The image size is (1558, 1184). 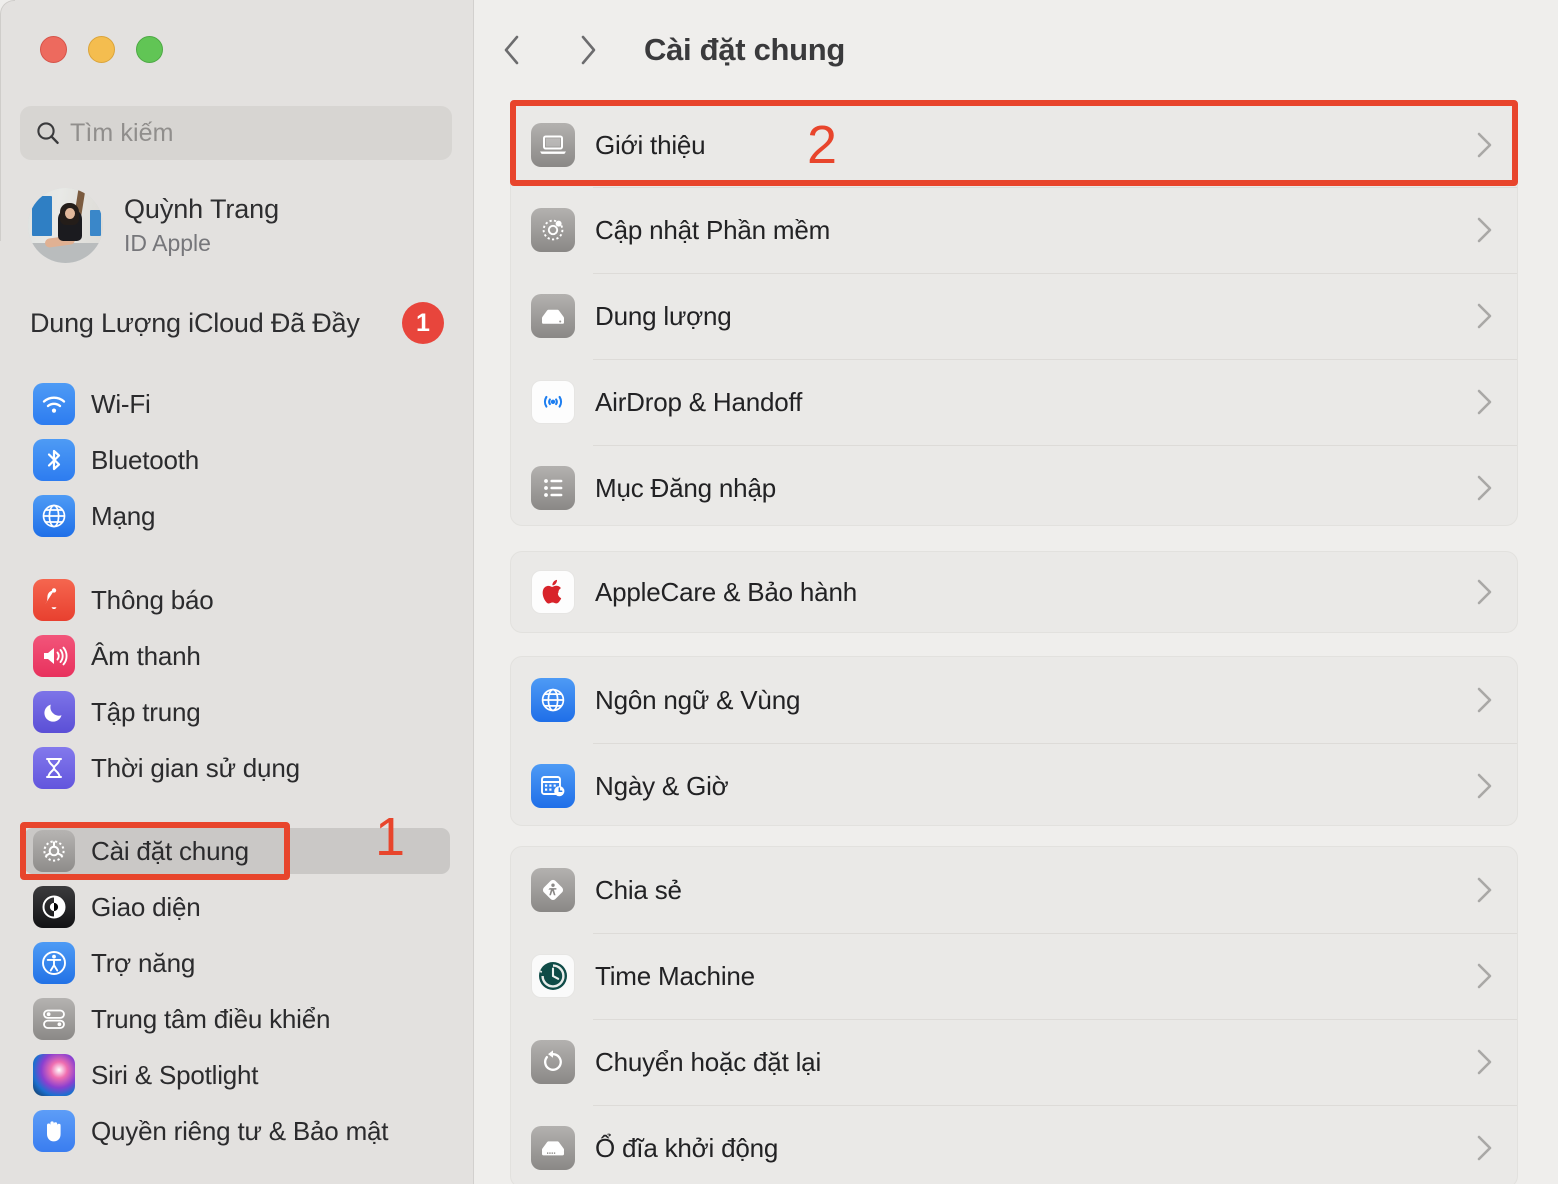 I want to click on sidebar-item-screen-time: Thời gian sử dụng, so click(x=237, y=768).